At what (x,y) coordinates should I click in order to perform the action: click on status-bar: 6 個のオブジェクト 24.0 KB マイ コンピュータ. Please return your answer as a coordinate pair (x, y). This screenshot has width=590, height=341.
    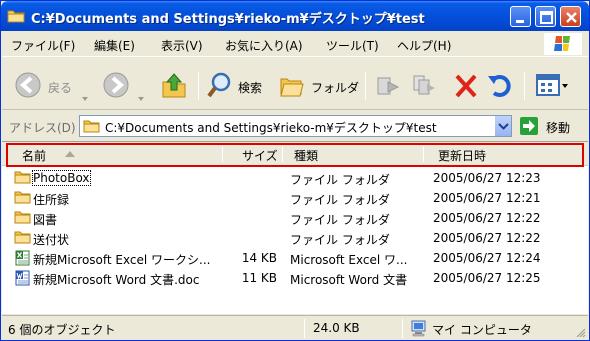
    Looking at the image, I should click on (295, 327).